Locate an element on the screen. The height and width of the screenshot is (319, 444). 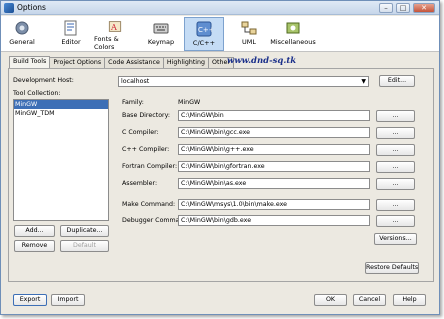
restore-defaults-button: Restore Defaults is located at coordinates (392, 268).